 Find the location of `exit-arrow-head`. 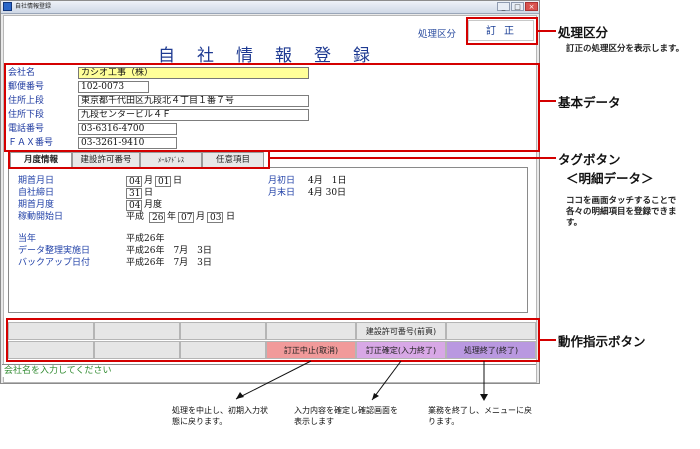

exit-arrow-head is located at coordinates (484, 397).